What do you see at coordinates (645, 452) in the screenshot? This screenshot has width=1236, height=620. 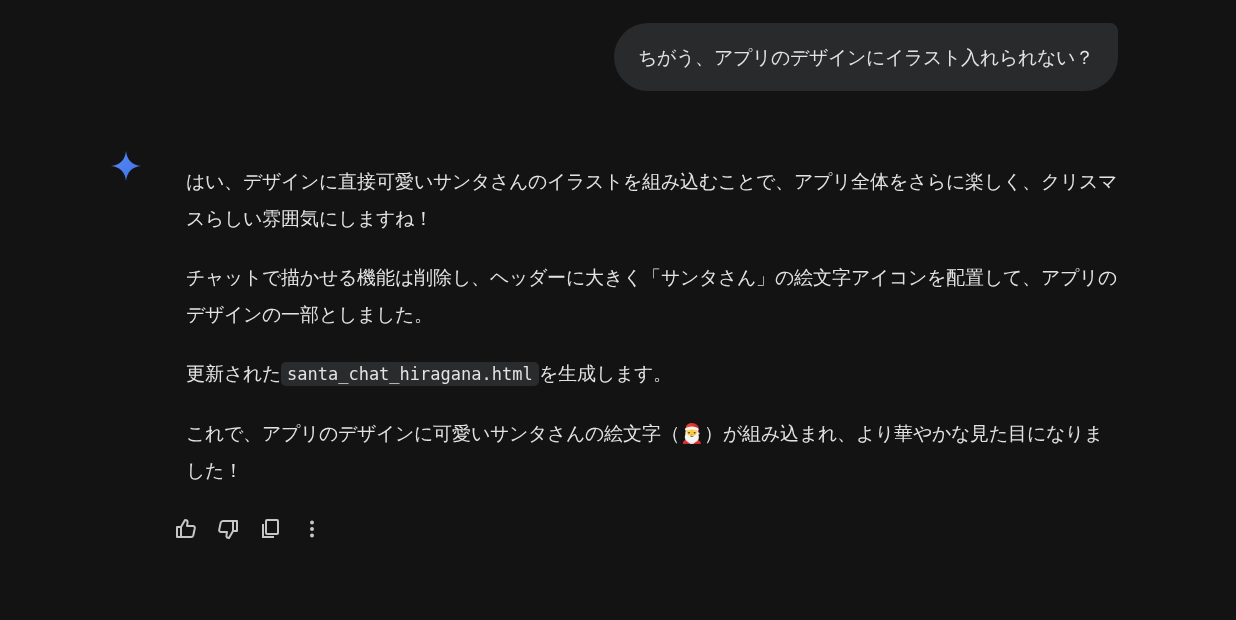 I see `response-paragraph: これで、アプリのデザインに可愛いサンタさんの絵文字（🎅）が組み込まれ、より華やかな見た目になりました！` at bounding box center [645, 452].